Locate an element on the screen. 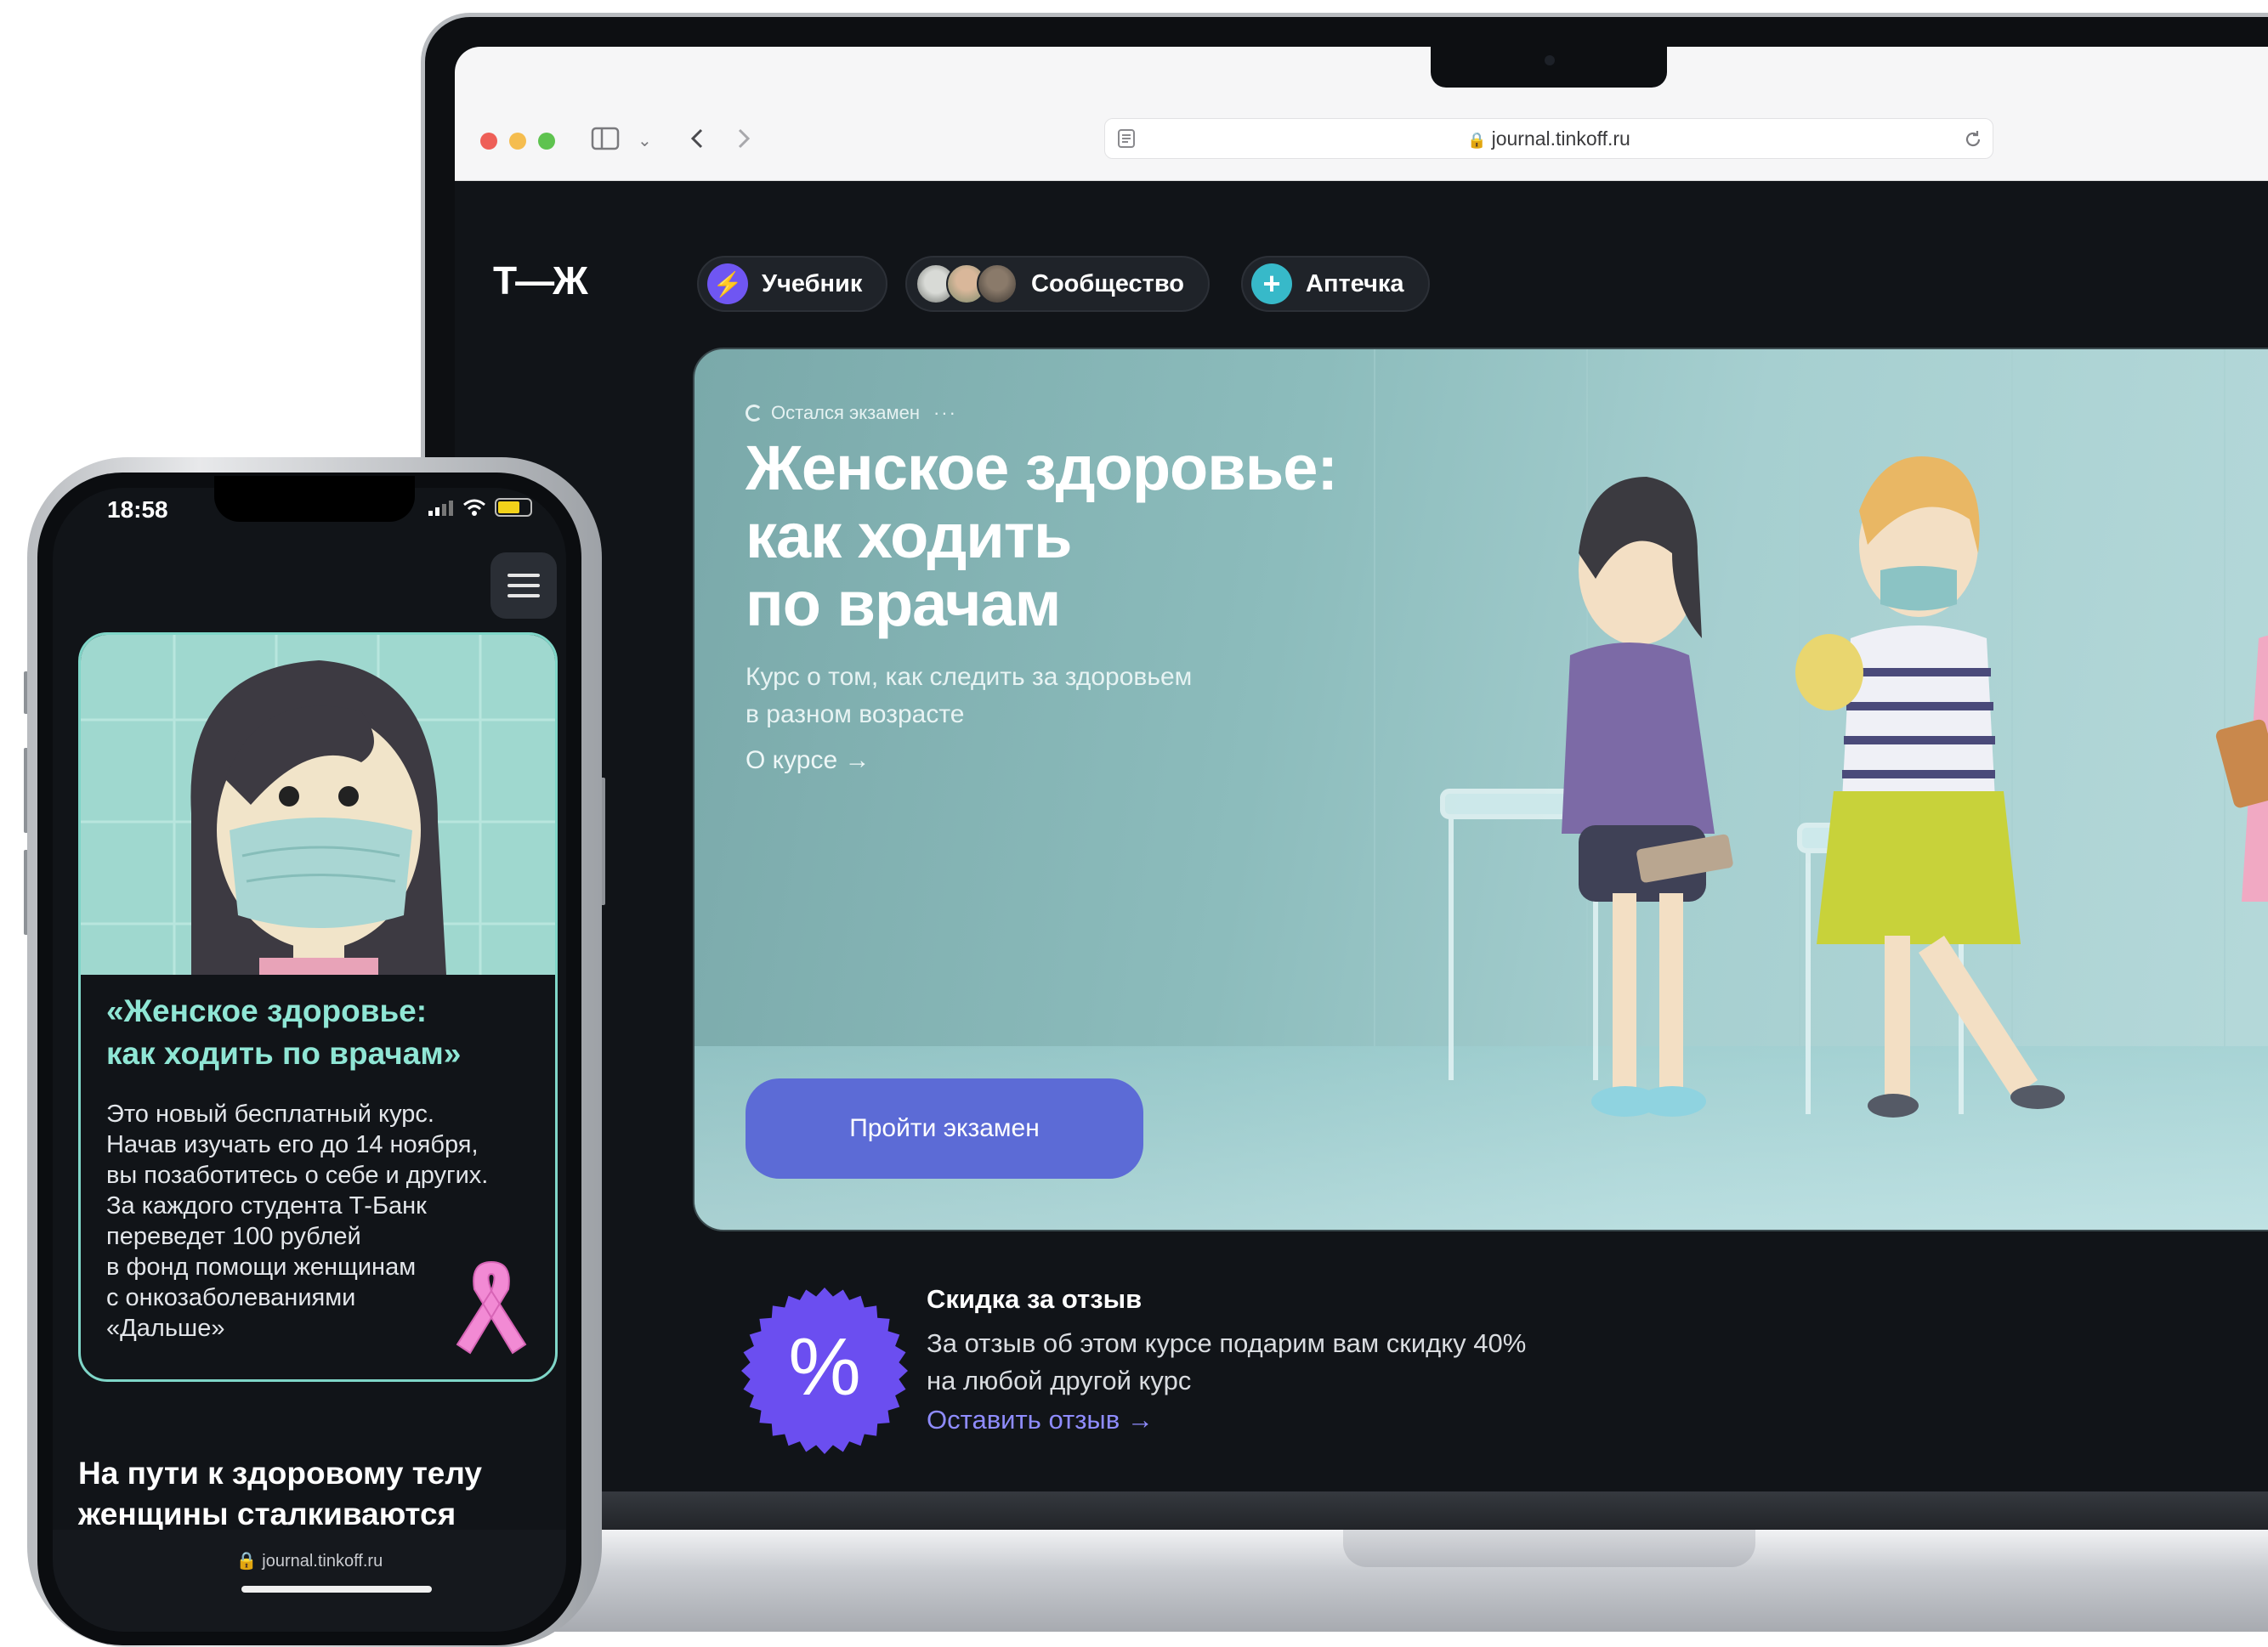  phone-address-bar: 🔒 journal.tinkoff.ru is located at coordinates (309, 1581).